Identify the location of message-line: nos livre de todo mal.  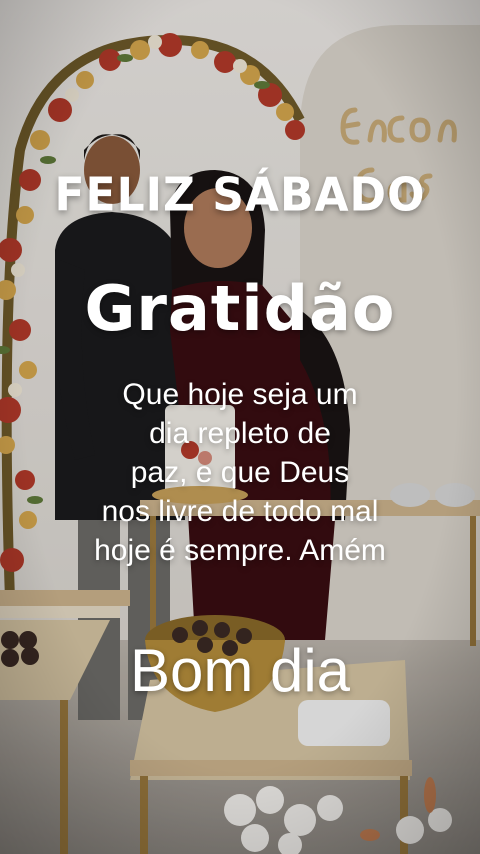
(240, 511).